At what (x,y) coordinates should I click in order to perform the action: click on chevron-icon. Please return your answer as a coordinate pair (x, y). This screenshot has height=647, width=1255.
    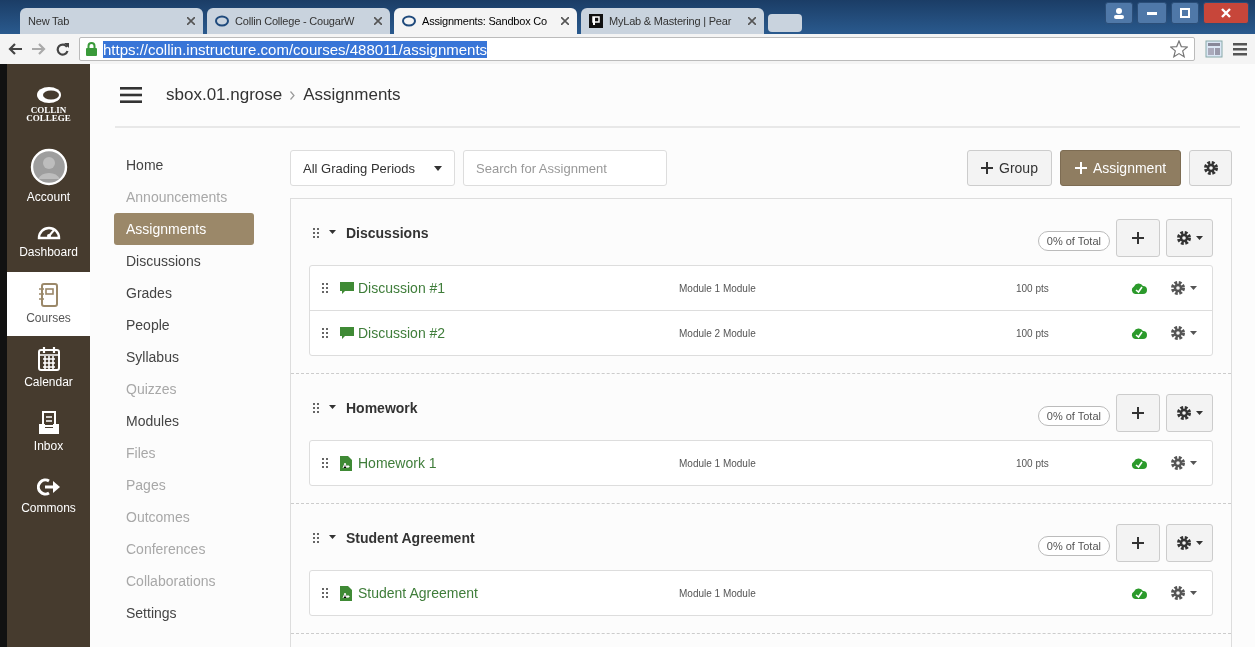
    Looking at the image, I should click on (293, 95).